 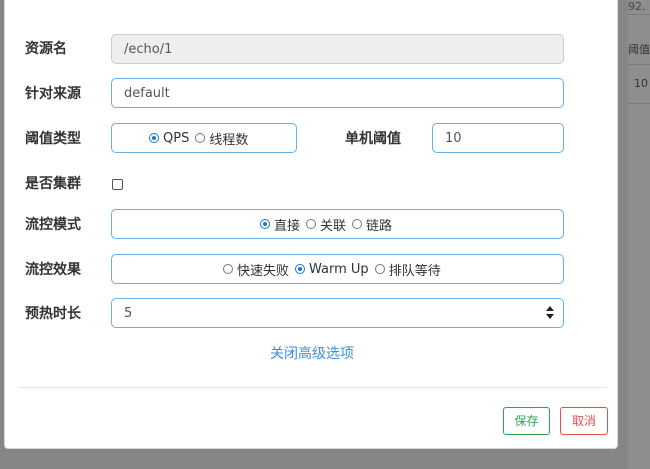 I want to click on behavior-option-label: 排队等待, so click(x=414, y=271).